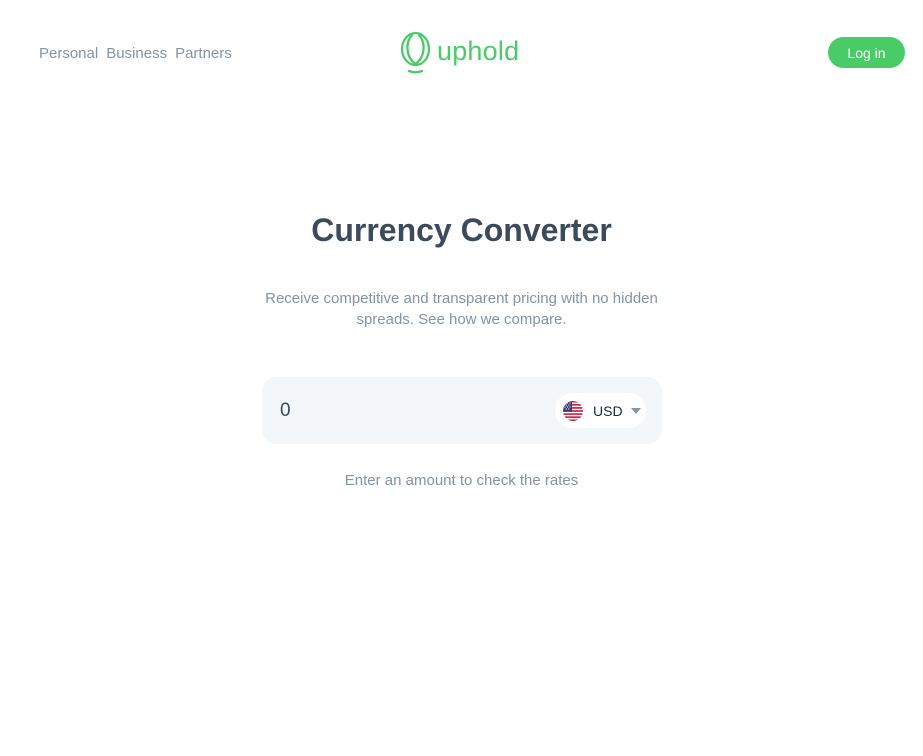  I want to click on login-button: Log in, so click(866, 52).